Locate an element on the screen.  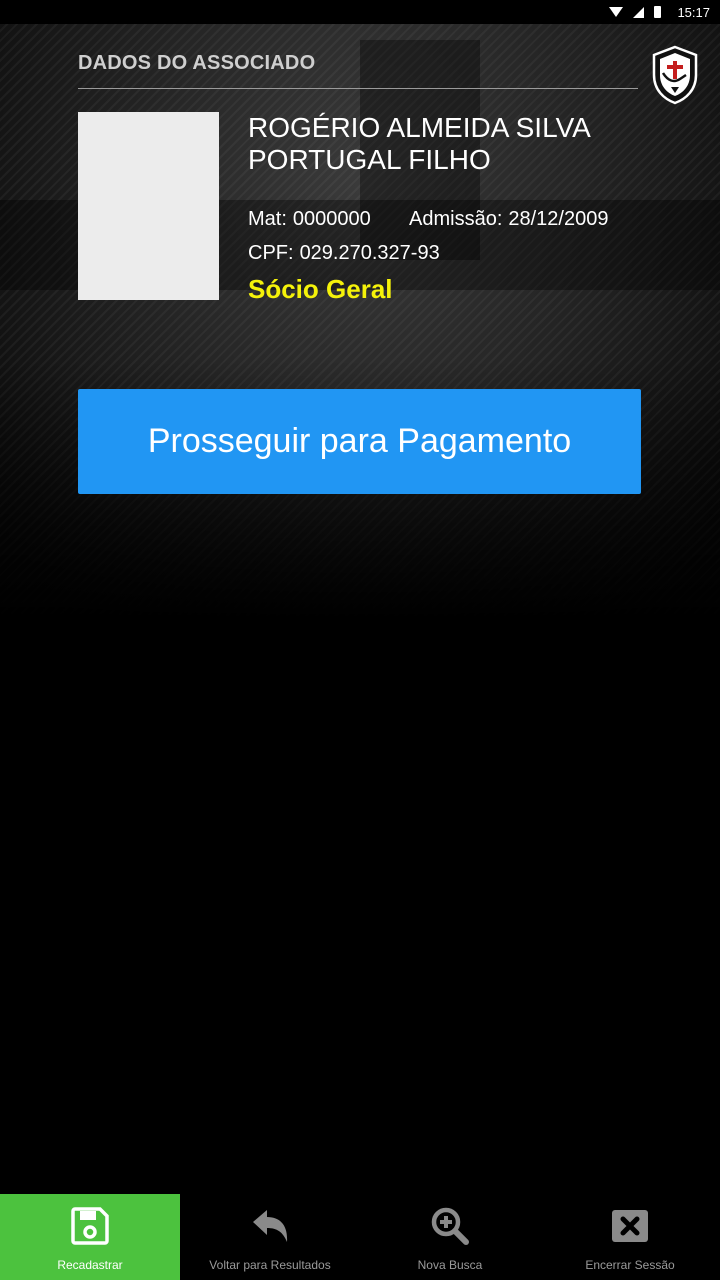
cpf: CPF: 029.270.327-93 is located at coordinates (344, 253).